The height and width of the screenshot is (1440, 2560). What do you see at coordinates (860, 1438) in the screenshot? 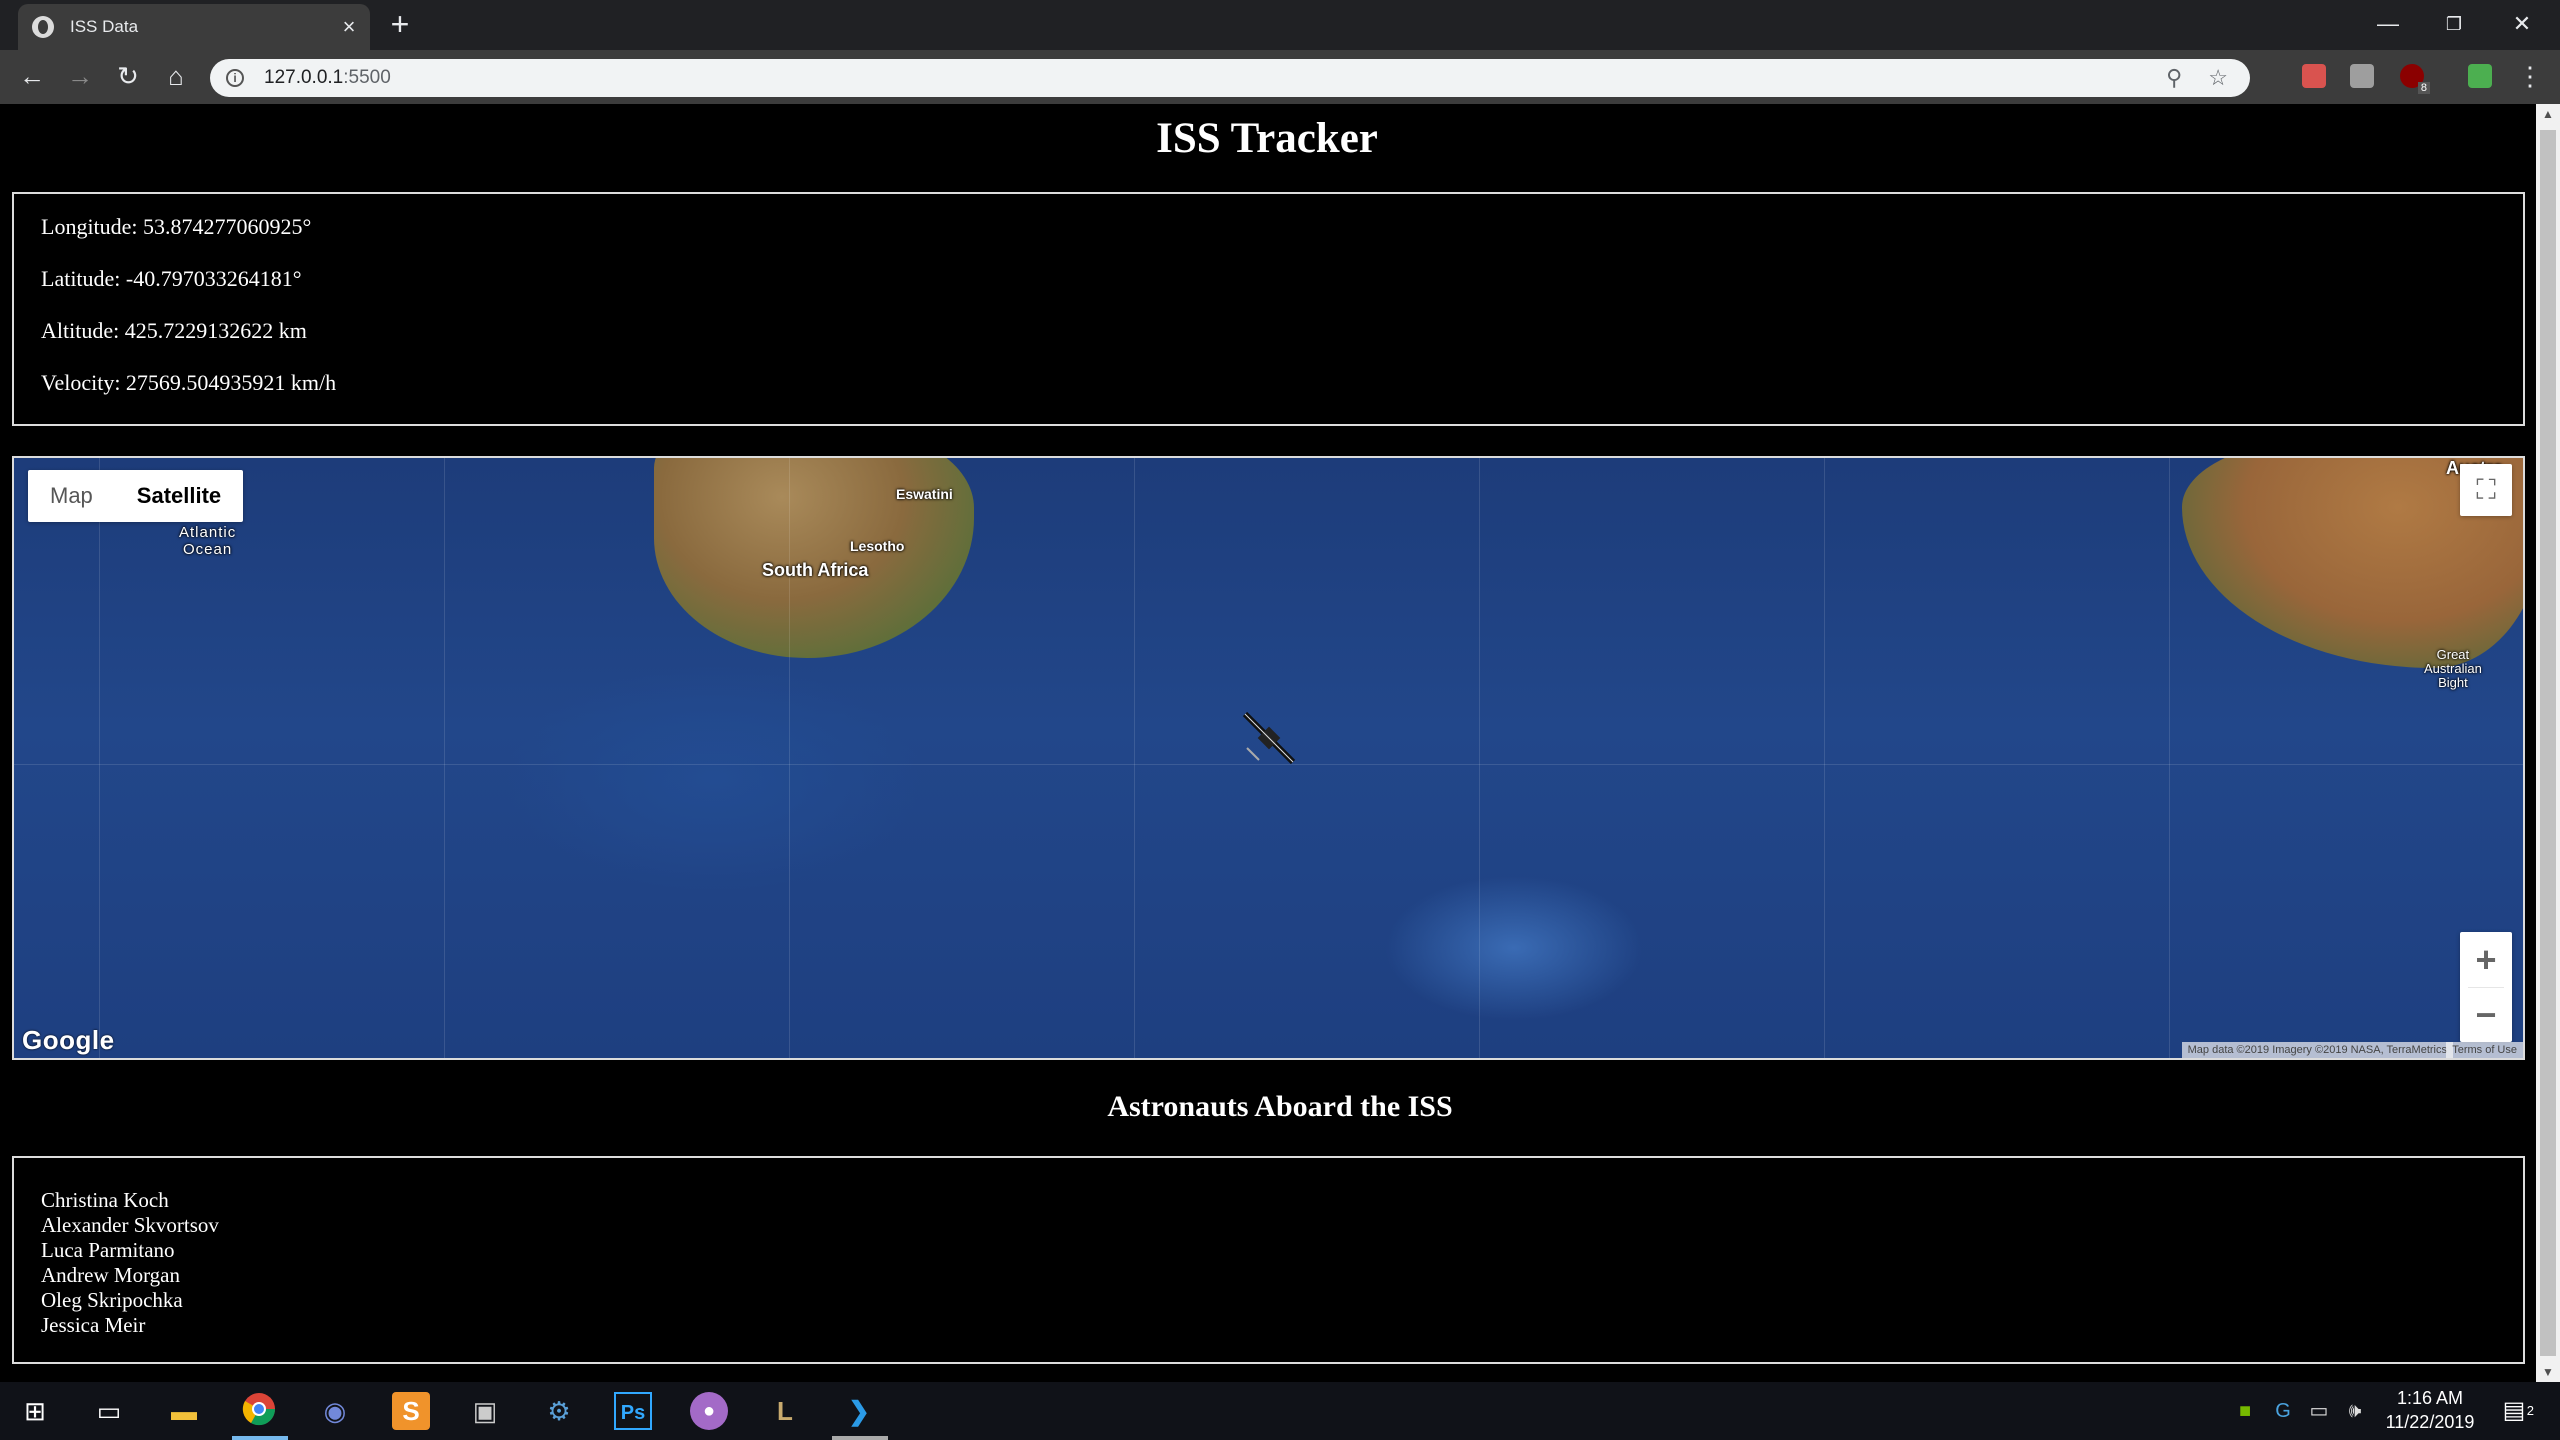
I see `running-app-indicator` at bounding box center [860, 1438].